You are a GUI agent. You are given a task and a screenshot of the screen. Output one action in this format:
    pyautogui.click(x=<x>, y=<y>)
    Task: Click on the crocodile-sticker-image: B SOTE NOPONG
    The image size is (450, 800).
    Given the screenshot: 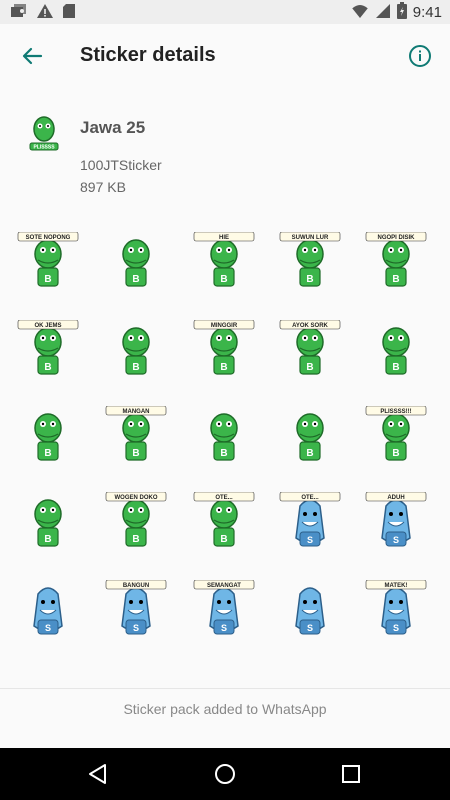 What is the action you would take?
    pyautogui.click(x=48, y=259)
    